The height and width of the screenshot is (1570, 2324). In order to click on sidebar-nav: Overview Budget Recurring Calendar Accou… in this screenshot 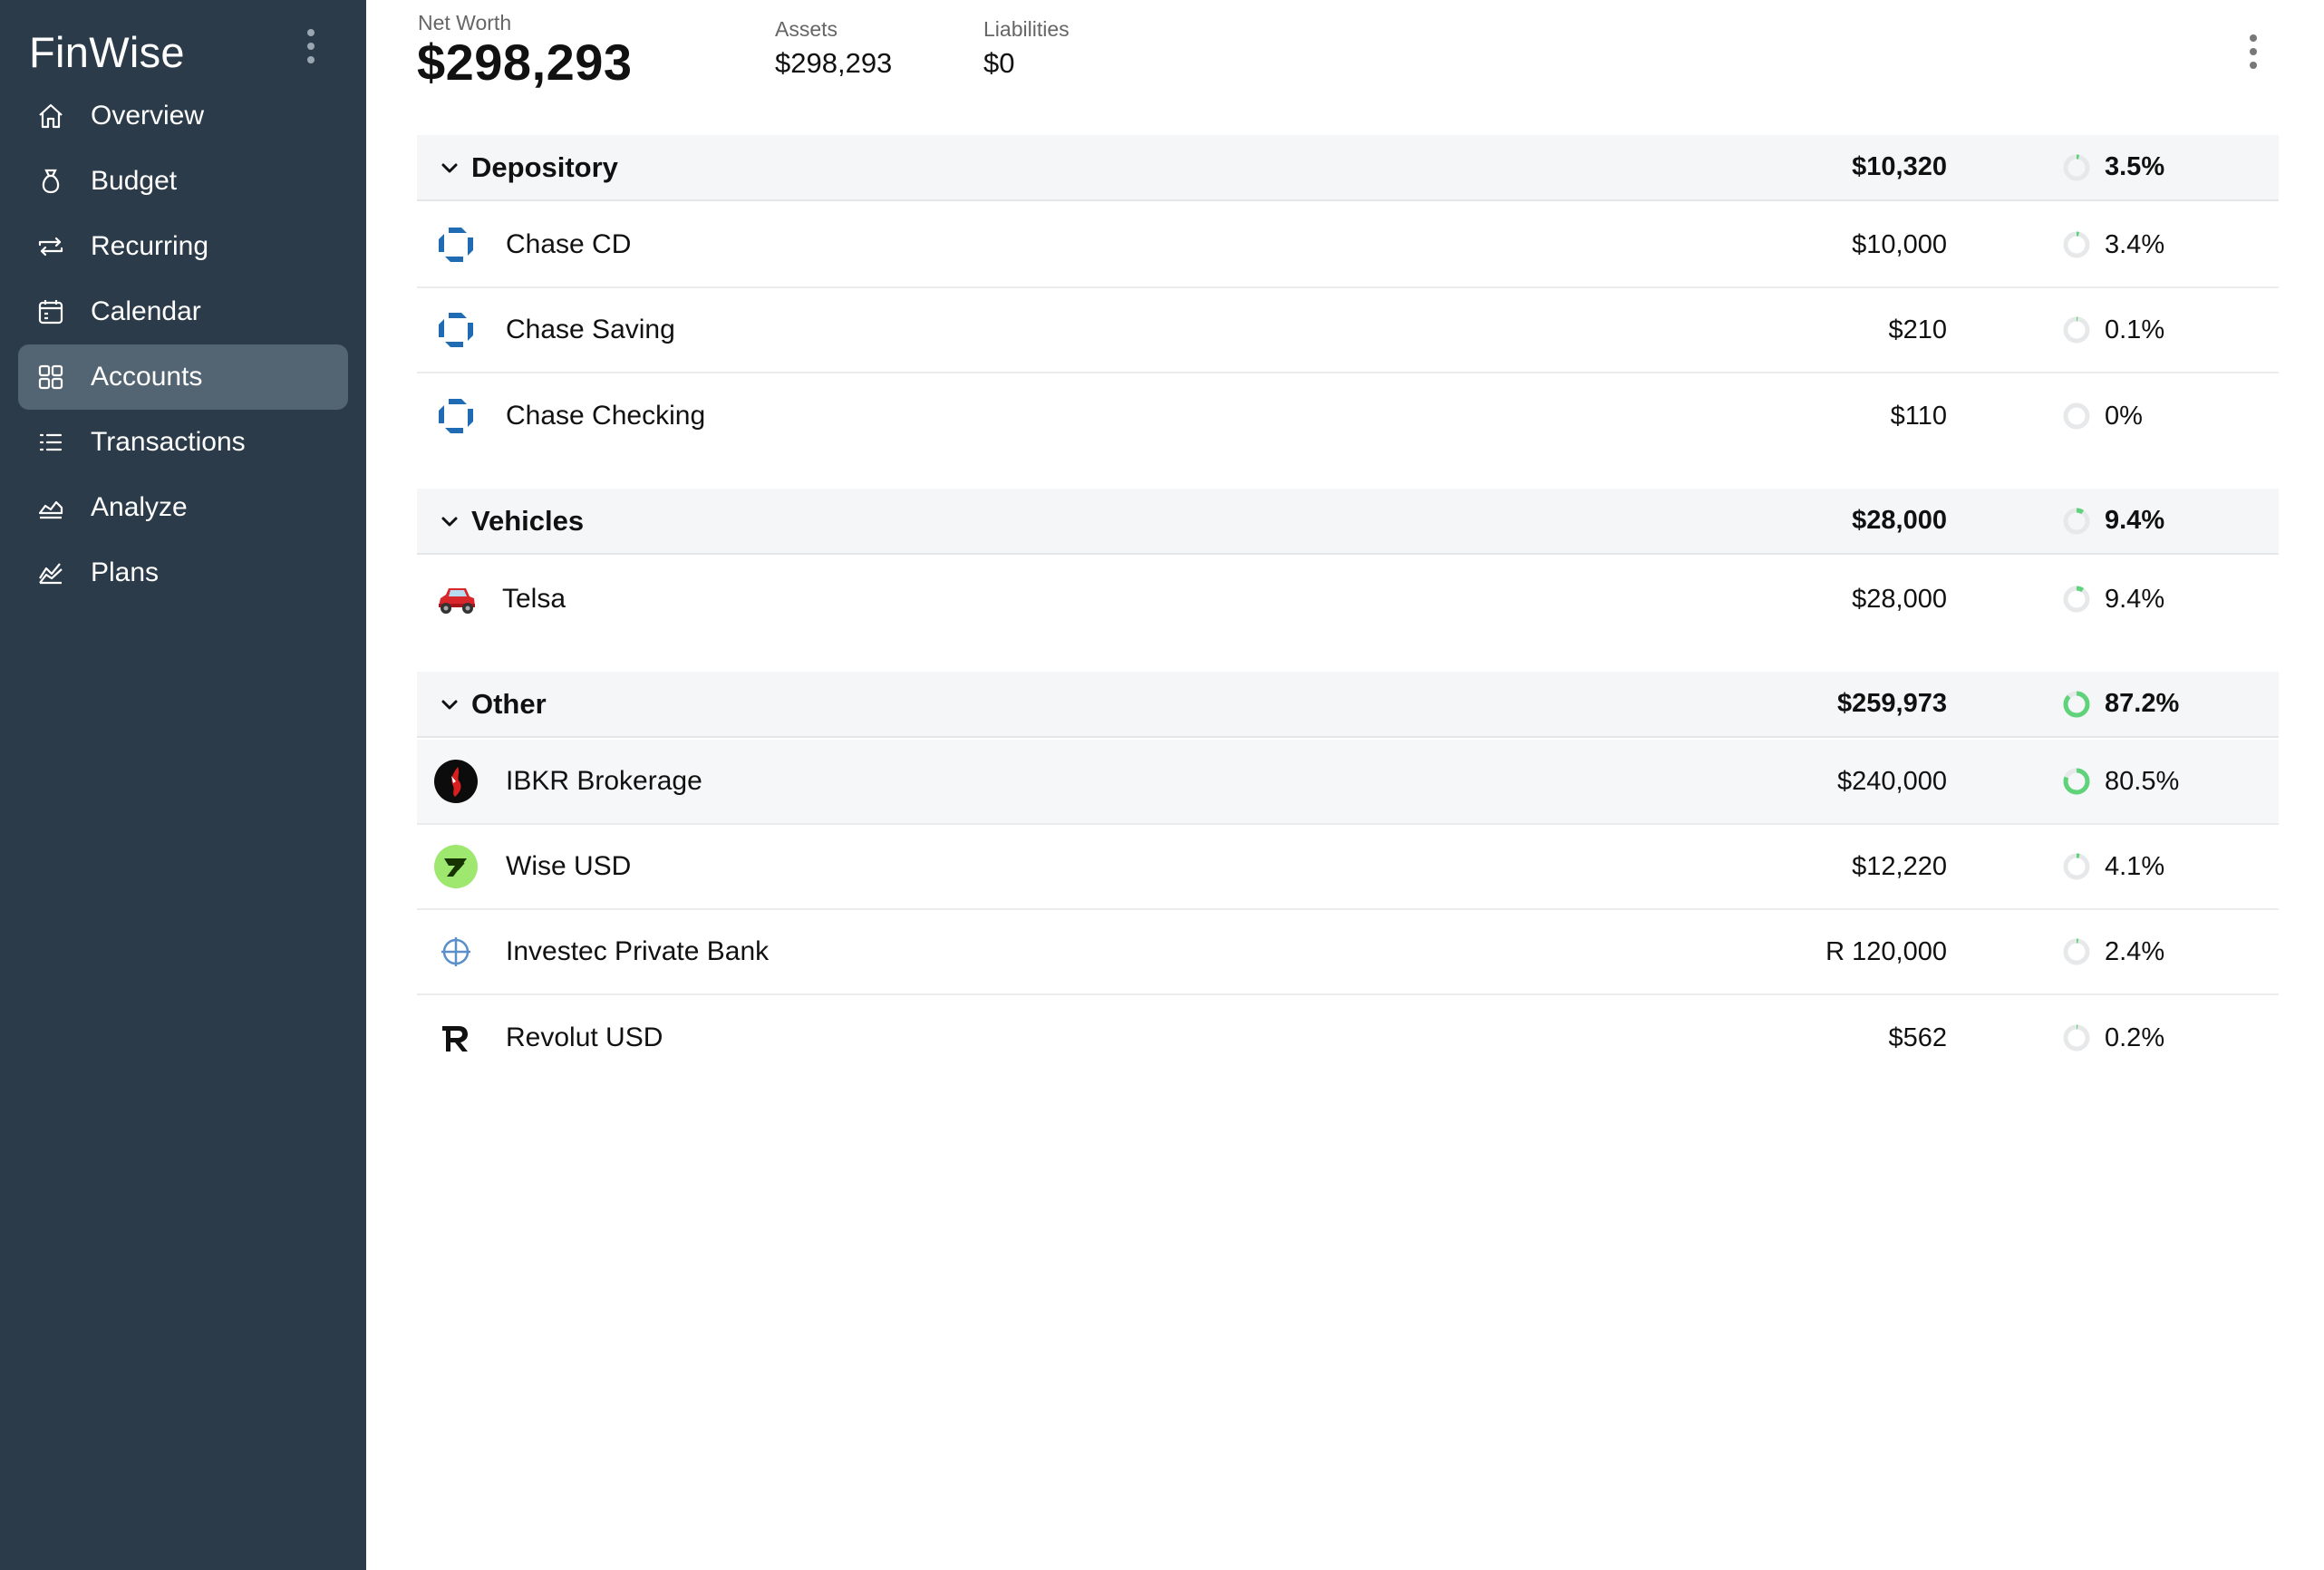, I will do `click(183, 344)`.